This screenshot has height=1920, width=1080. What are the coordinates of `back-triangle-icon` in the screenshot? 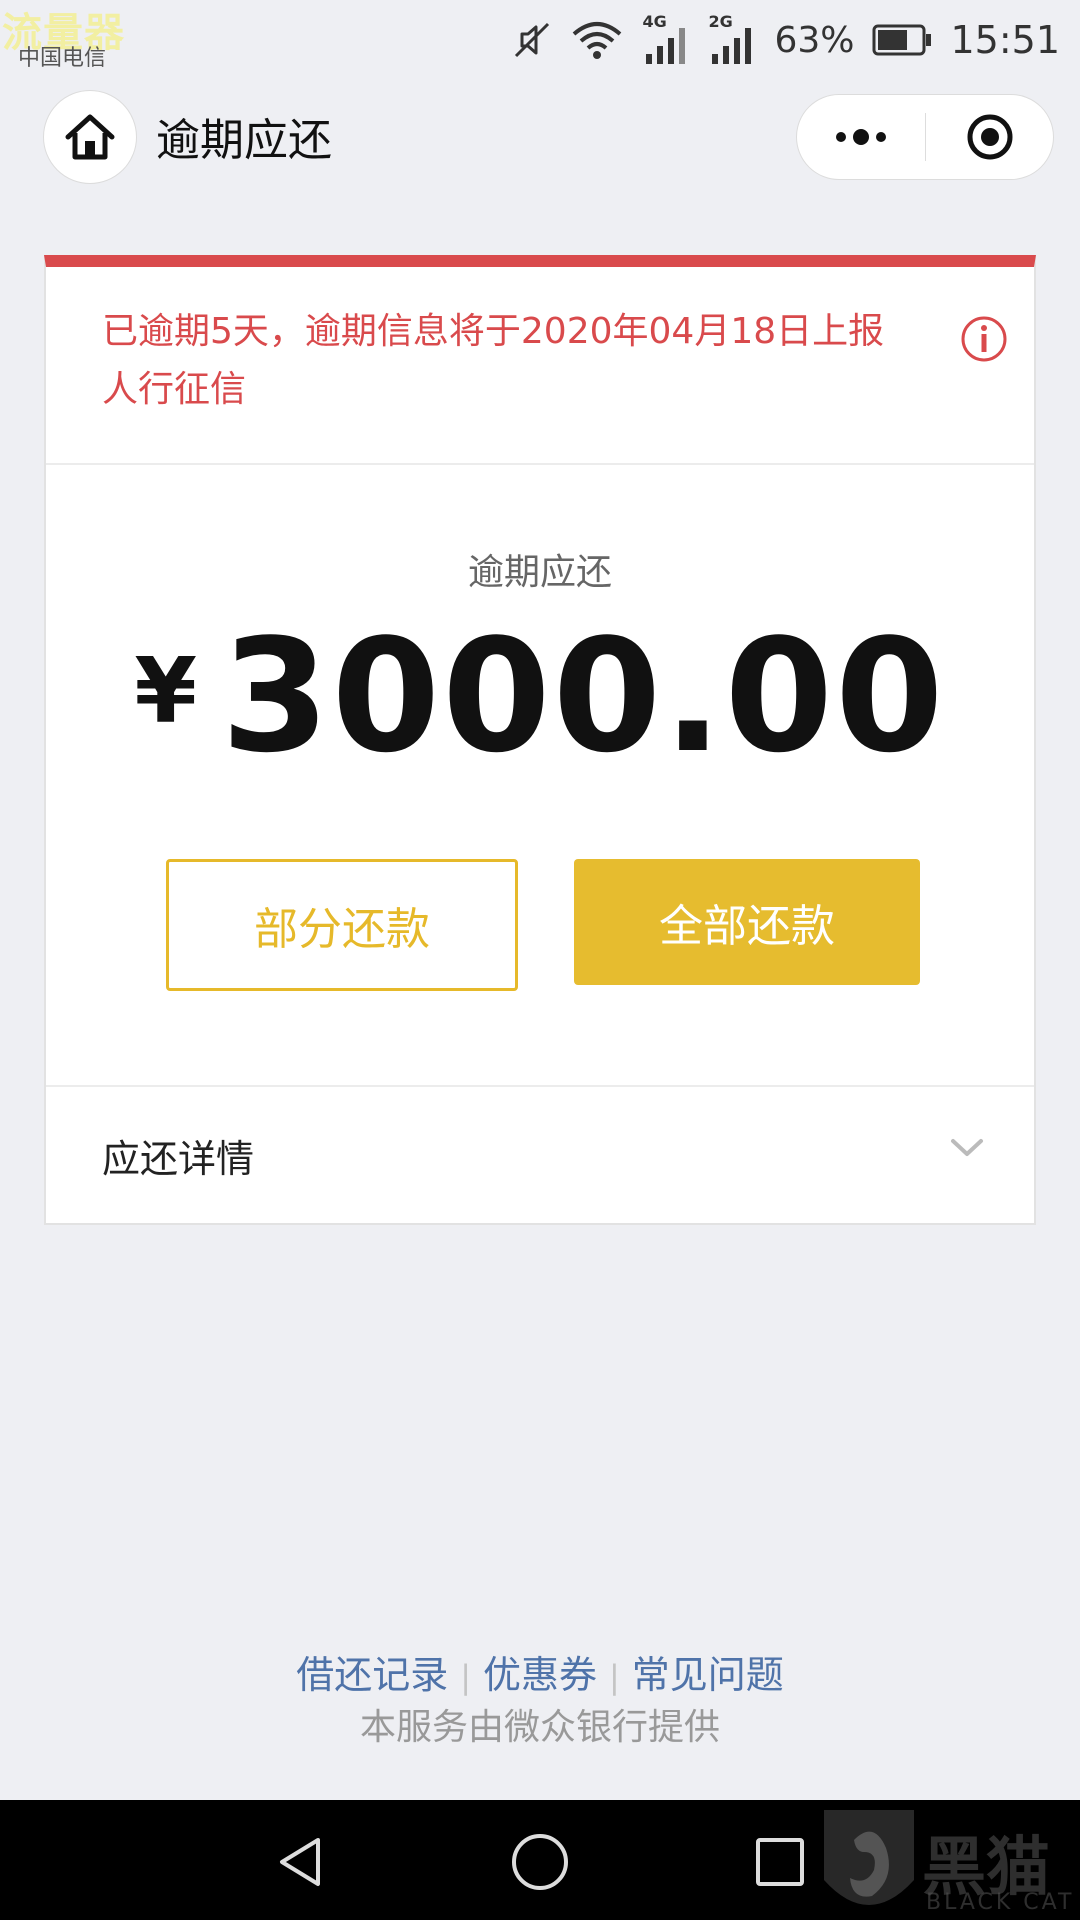 It's located at (300, 1862).